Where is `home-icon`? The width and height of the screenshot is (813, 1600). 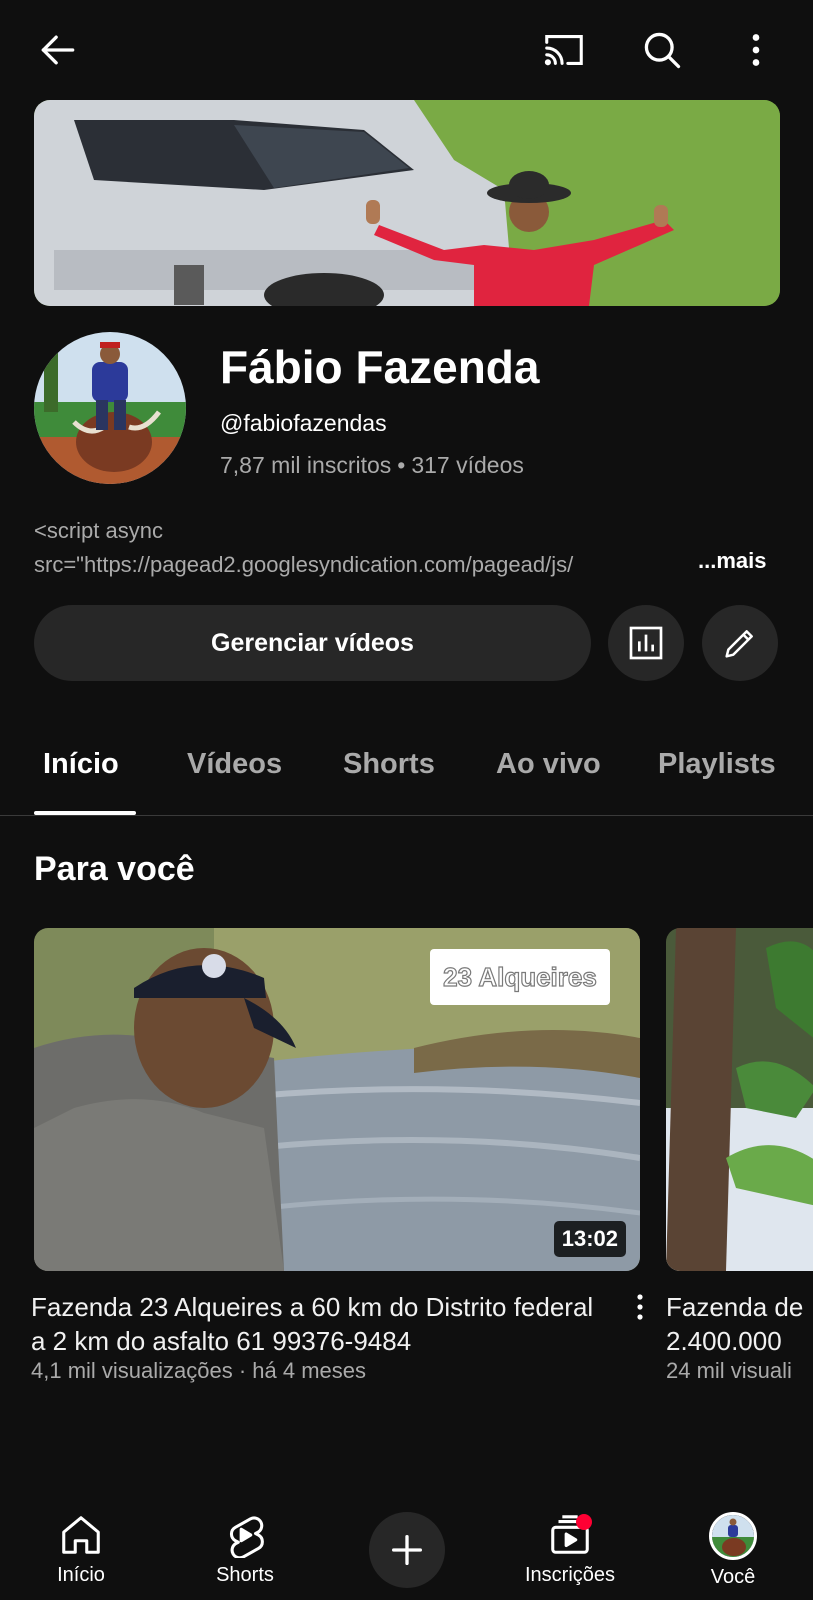
home-icon is located at coordinates (81, 1535).